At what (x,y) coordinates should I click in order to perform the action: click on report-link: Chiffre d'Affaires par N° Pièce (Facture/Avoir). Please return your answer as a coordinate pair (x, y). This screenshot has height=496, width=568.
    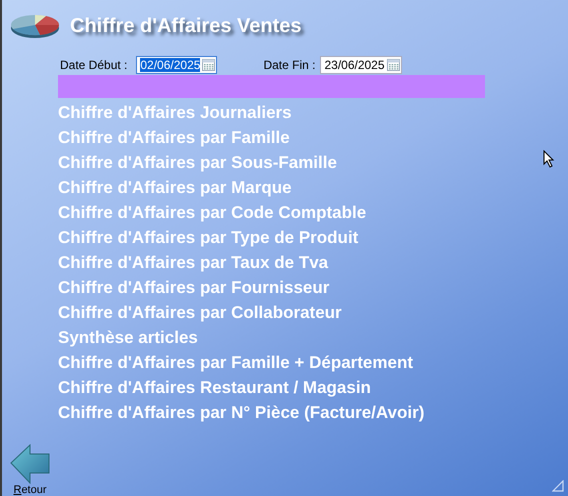
    Looking at the image, I should click on (241, 412).